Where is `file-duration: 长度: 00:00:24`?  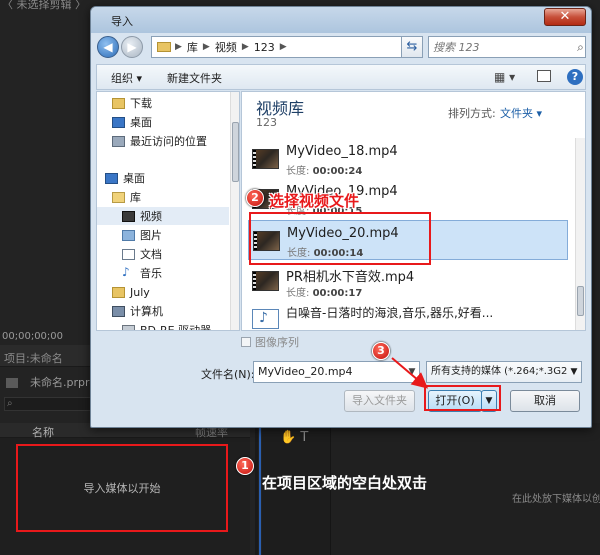
file-duration: 长度: 00:00:24 is located at coordinates (324, 169).